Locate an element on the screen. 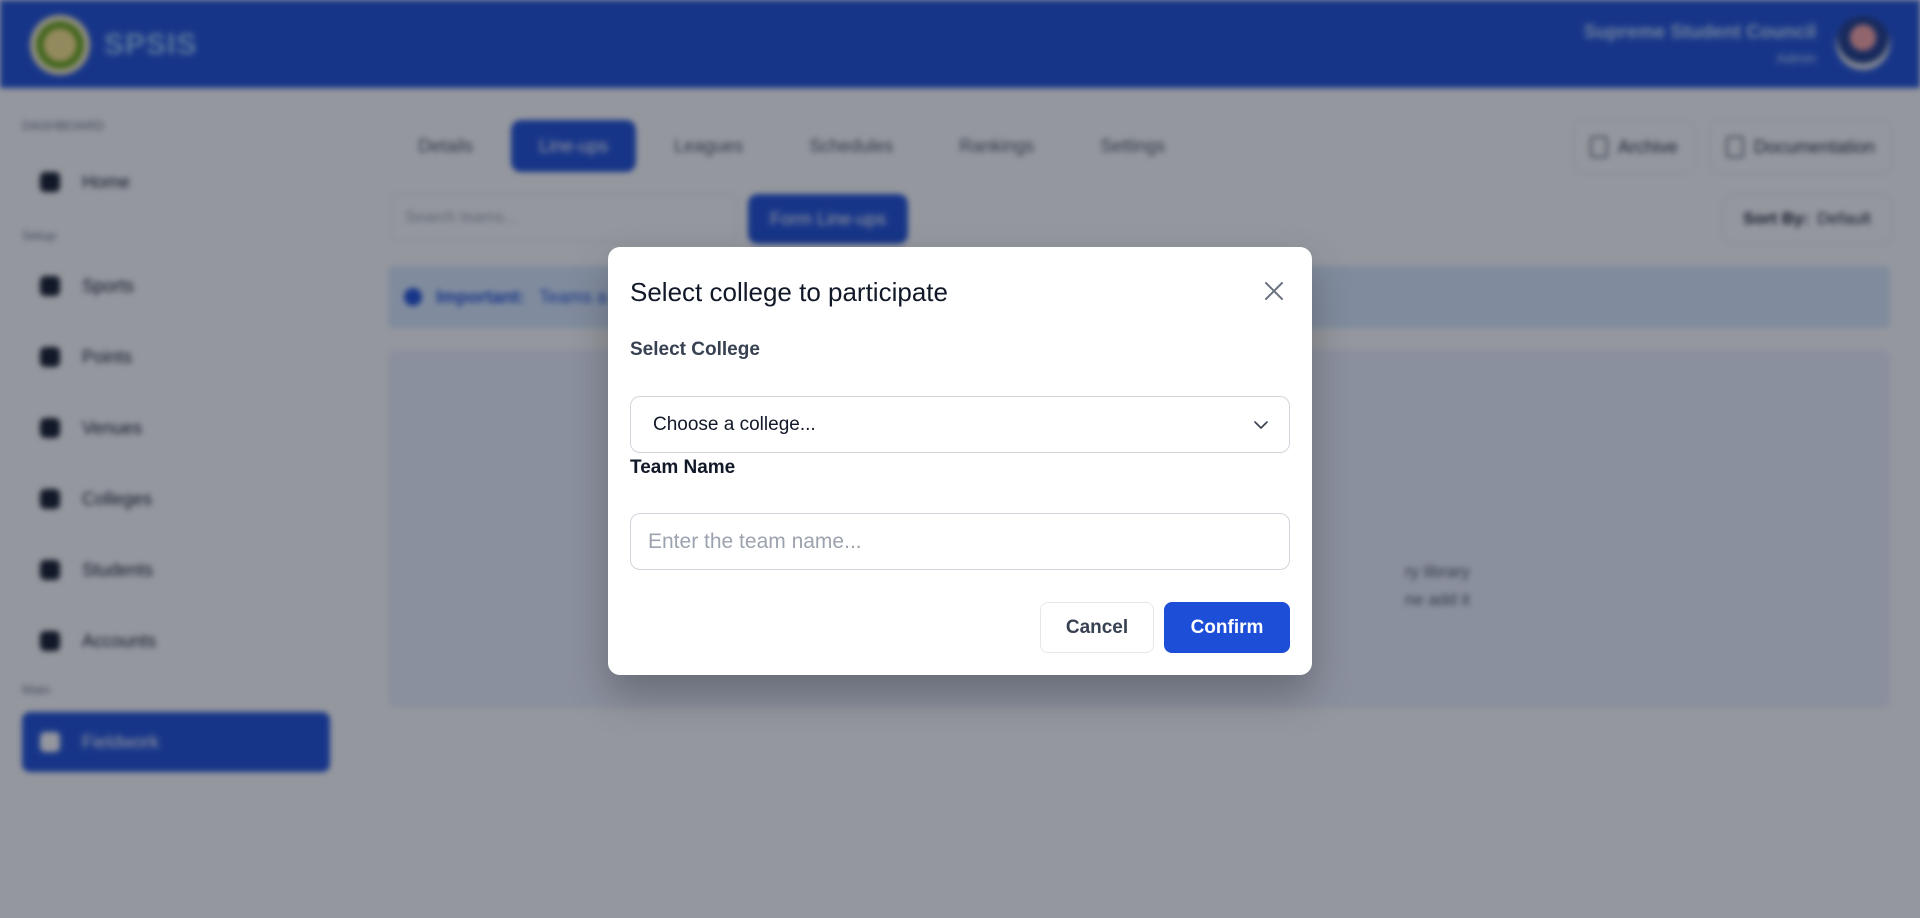 Image resolution: width=1920 pixels, height=918 pixels. team-name-label: Team Name is located at coordinates (683, 467).